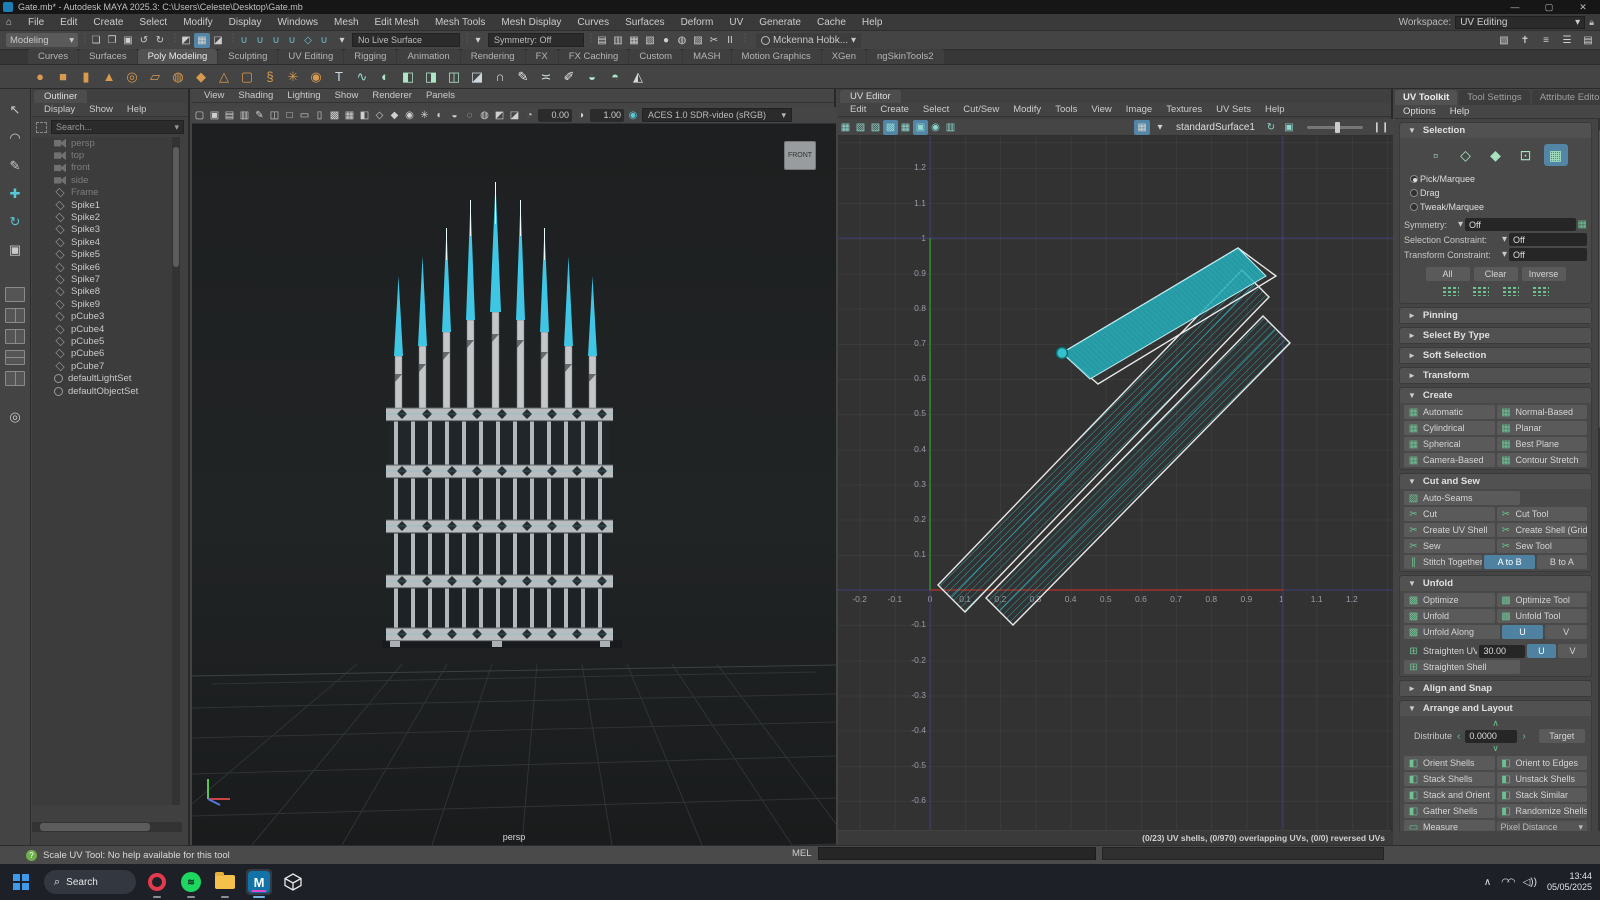 This screenshot has width=1600, height=900. Describe the element at coordinates (618, 40) in the screenshot. I see `render-current-icon: ▥` at that location.